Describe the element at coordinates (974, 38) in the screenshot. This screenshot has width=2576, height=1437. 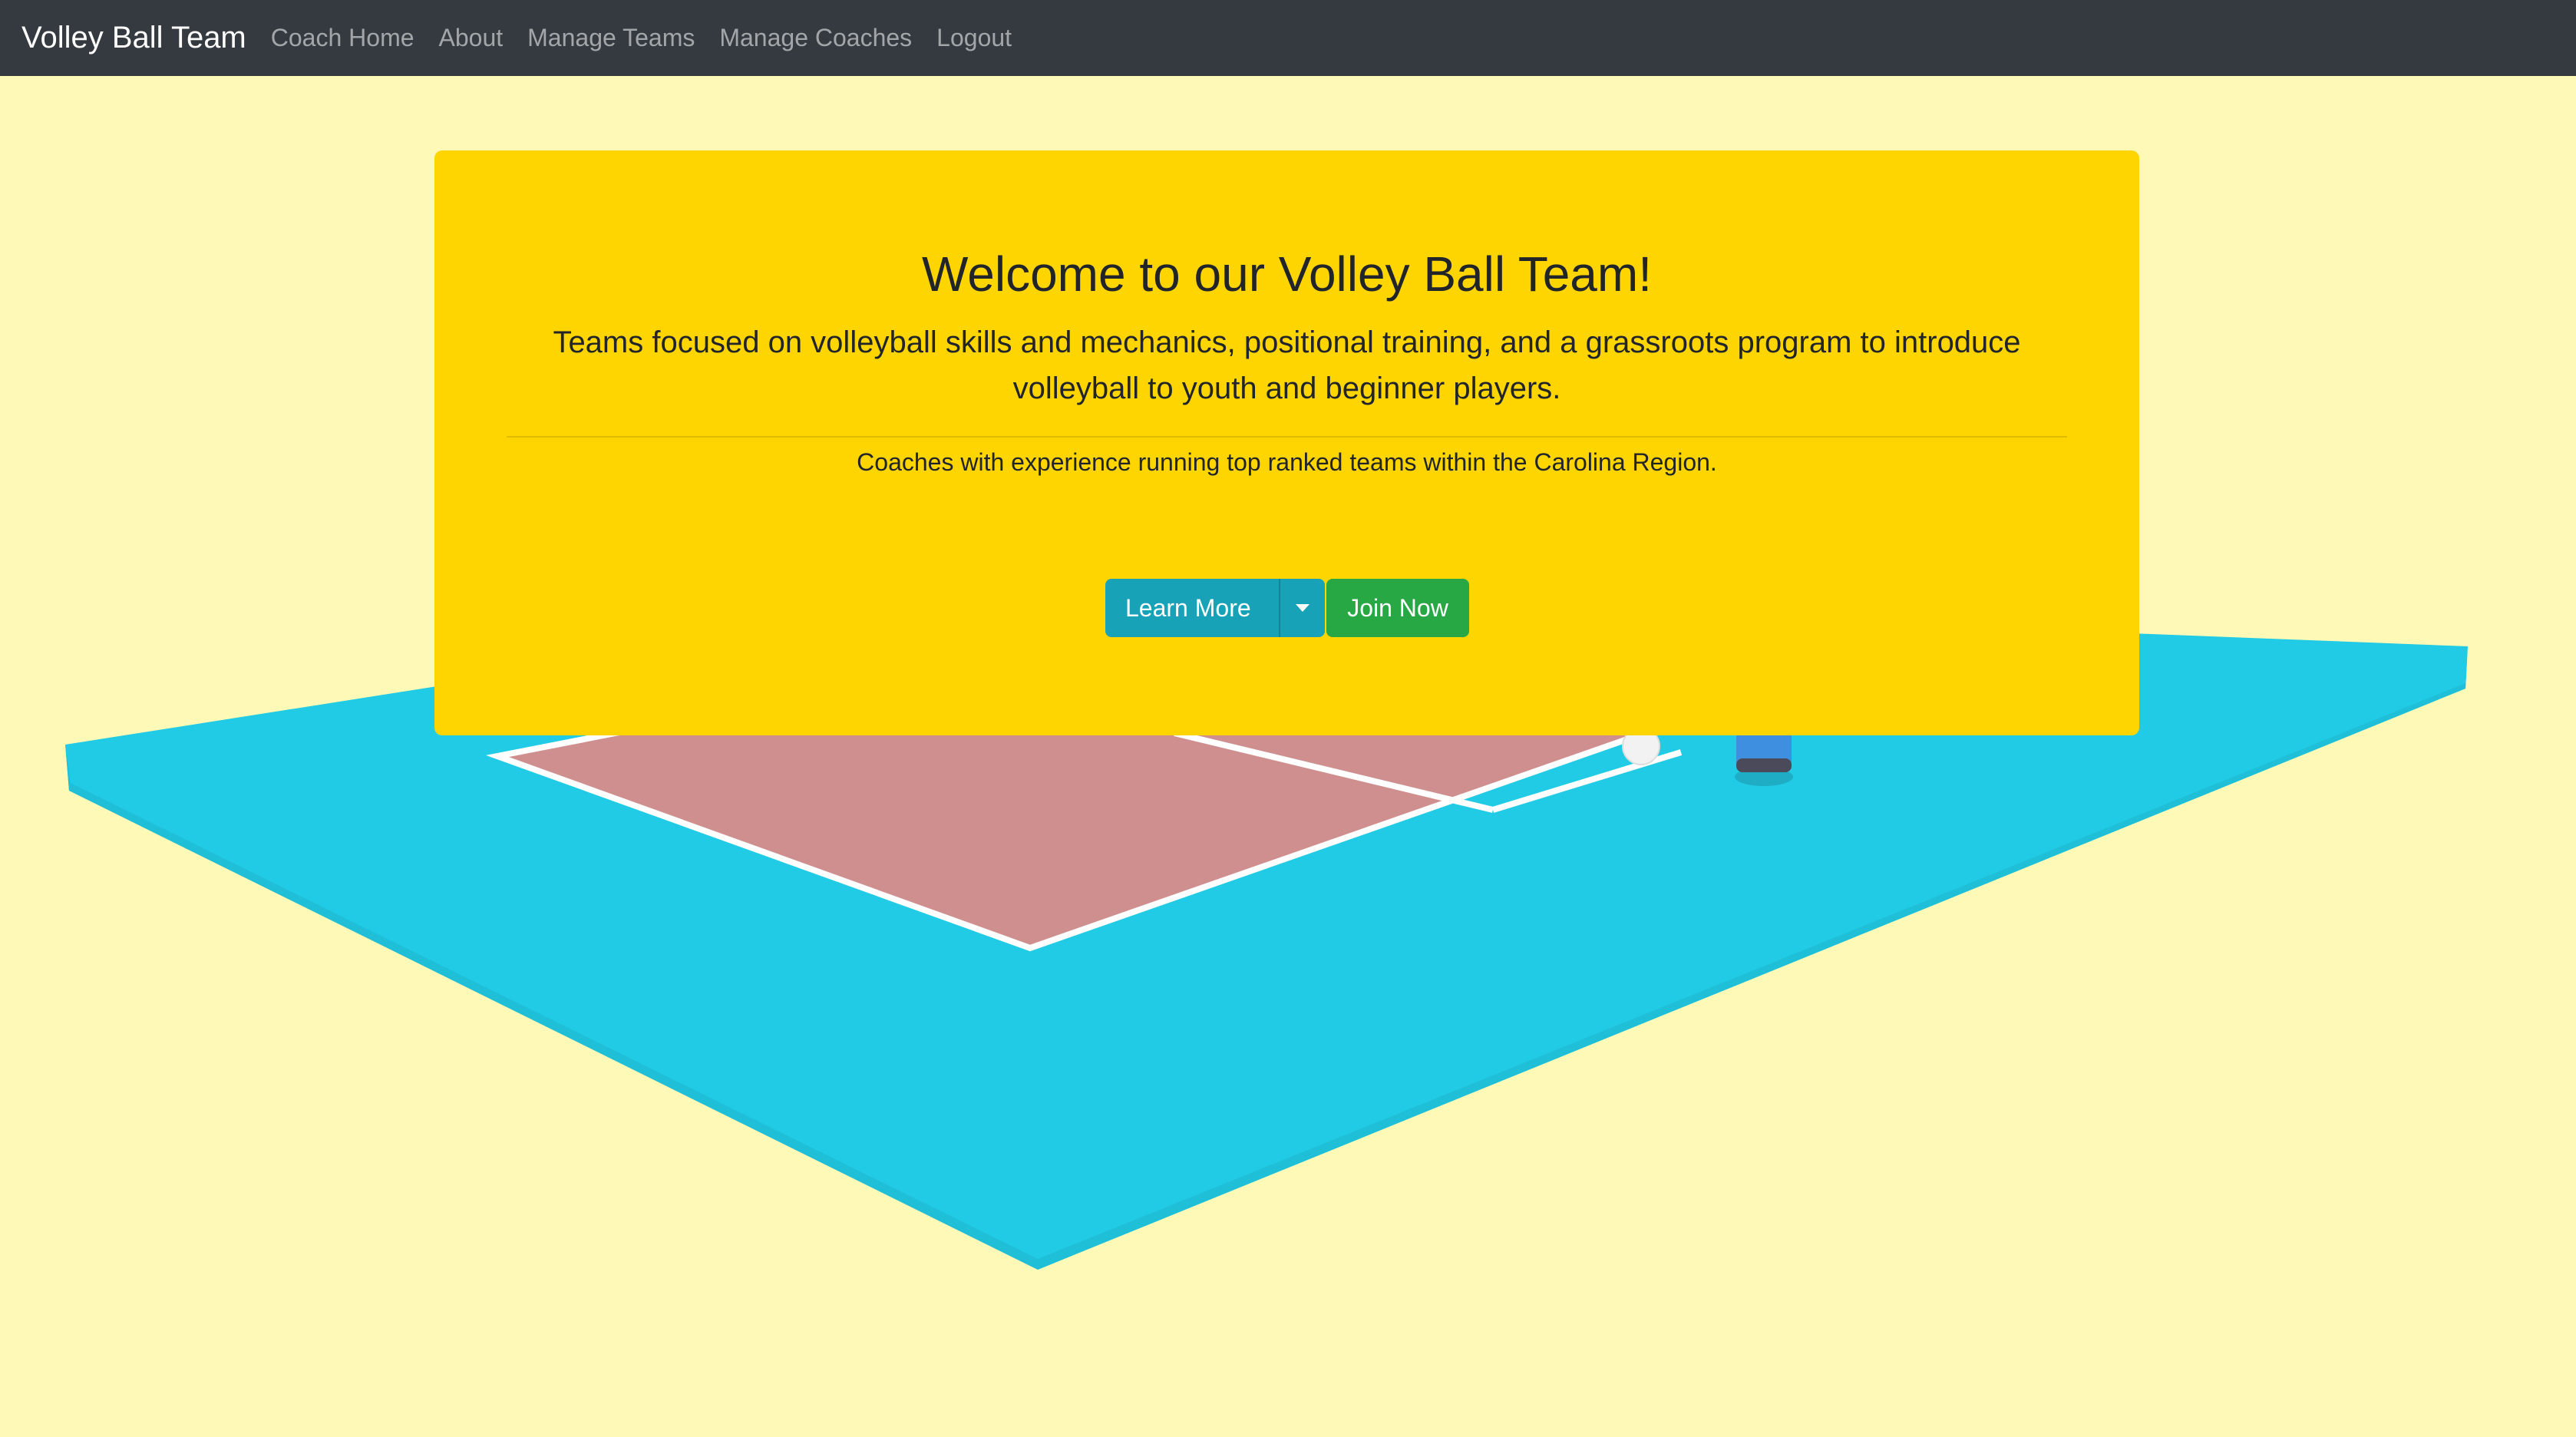
I see `nav-logout: Logout` at that location.